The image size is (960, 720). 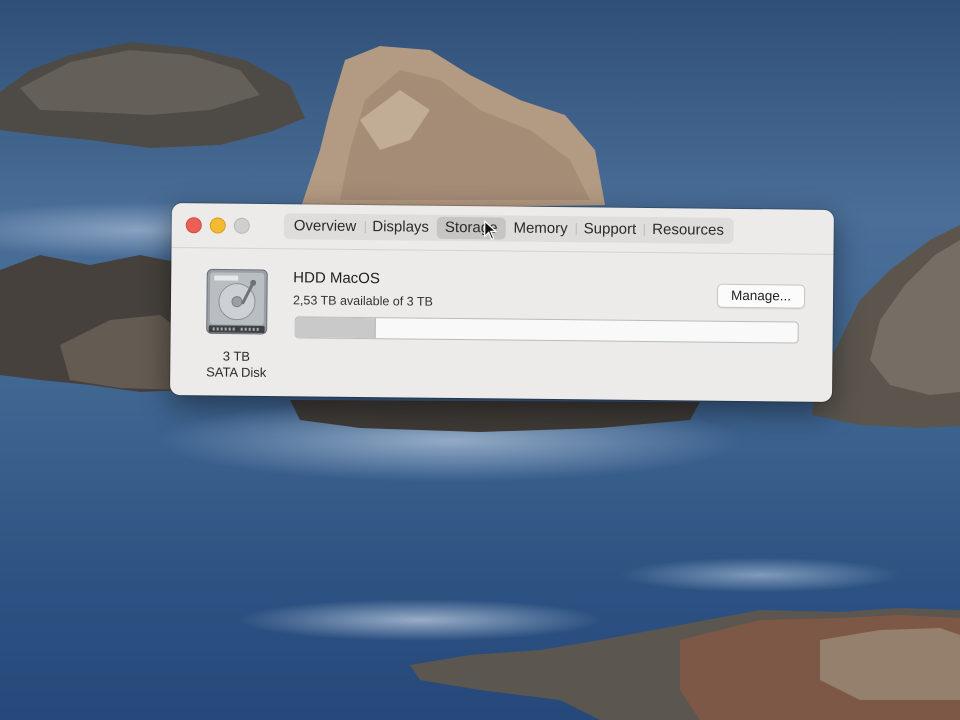 I want to click on storage-usage-bar, so click(x=546, y=330).